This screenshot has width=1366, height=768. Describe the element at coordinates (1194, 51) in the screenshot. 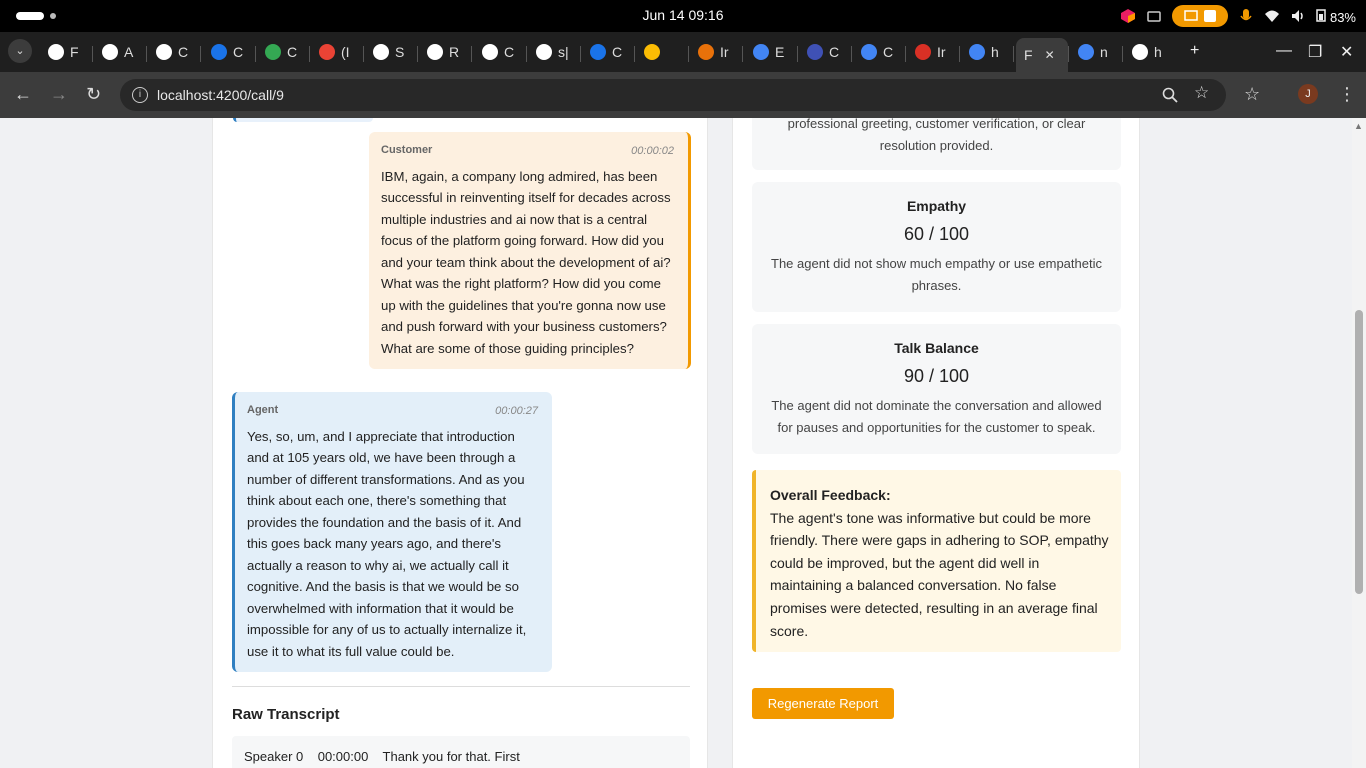

I see `new-tab-button: +` at that location.